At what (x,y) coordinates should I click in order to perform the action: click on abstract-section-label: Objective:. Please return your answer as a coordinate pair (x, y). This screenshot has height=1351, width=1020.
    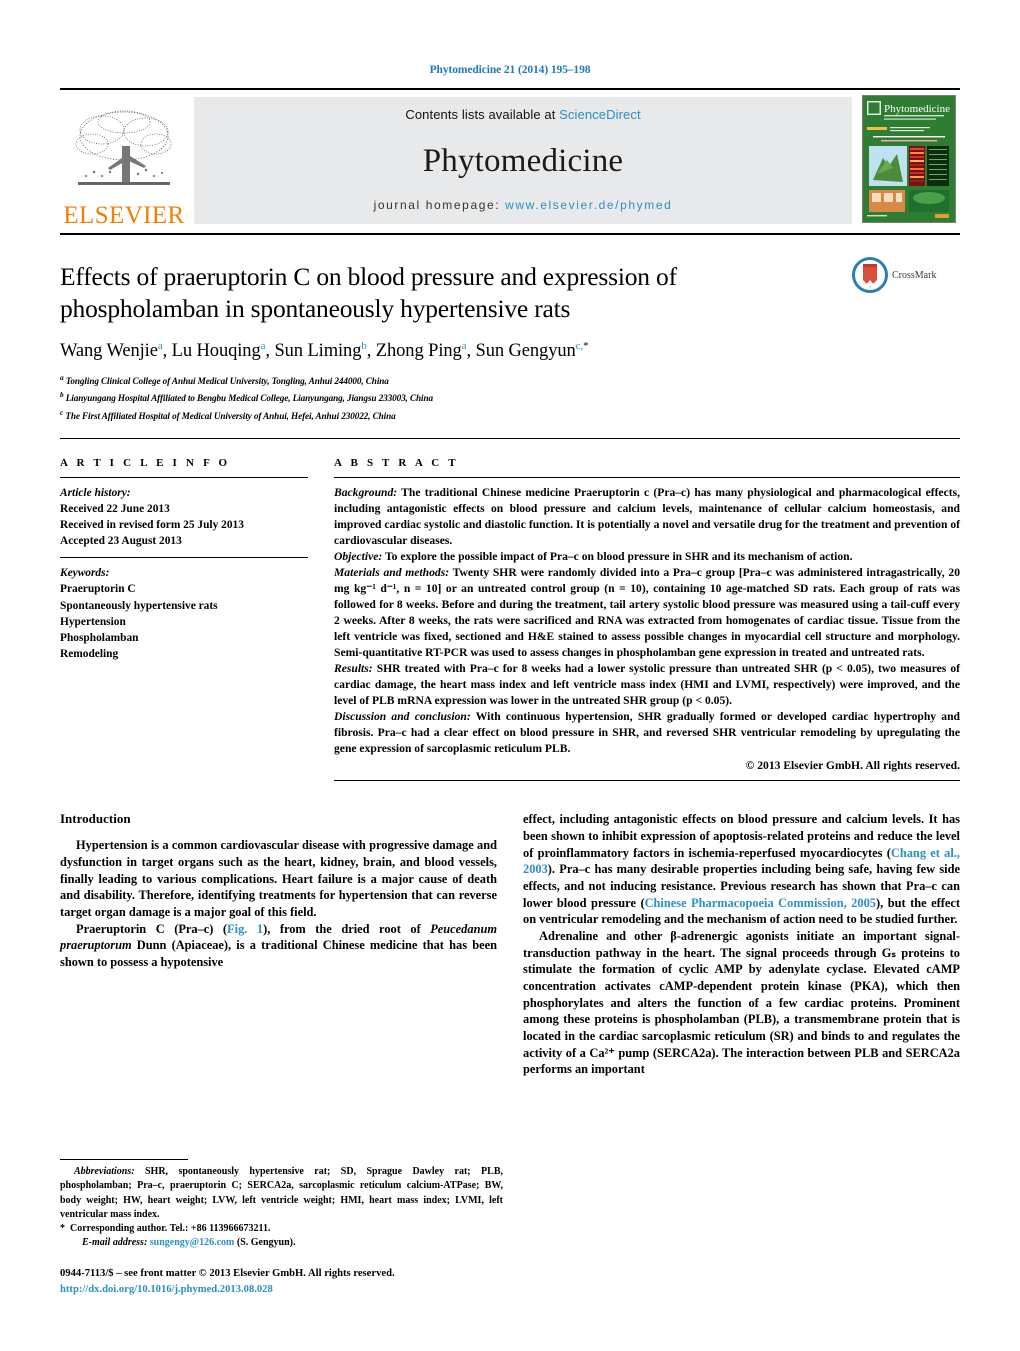
    Looking at the image, I should click on (358, 556).